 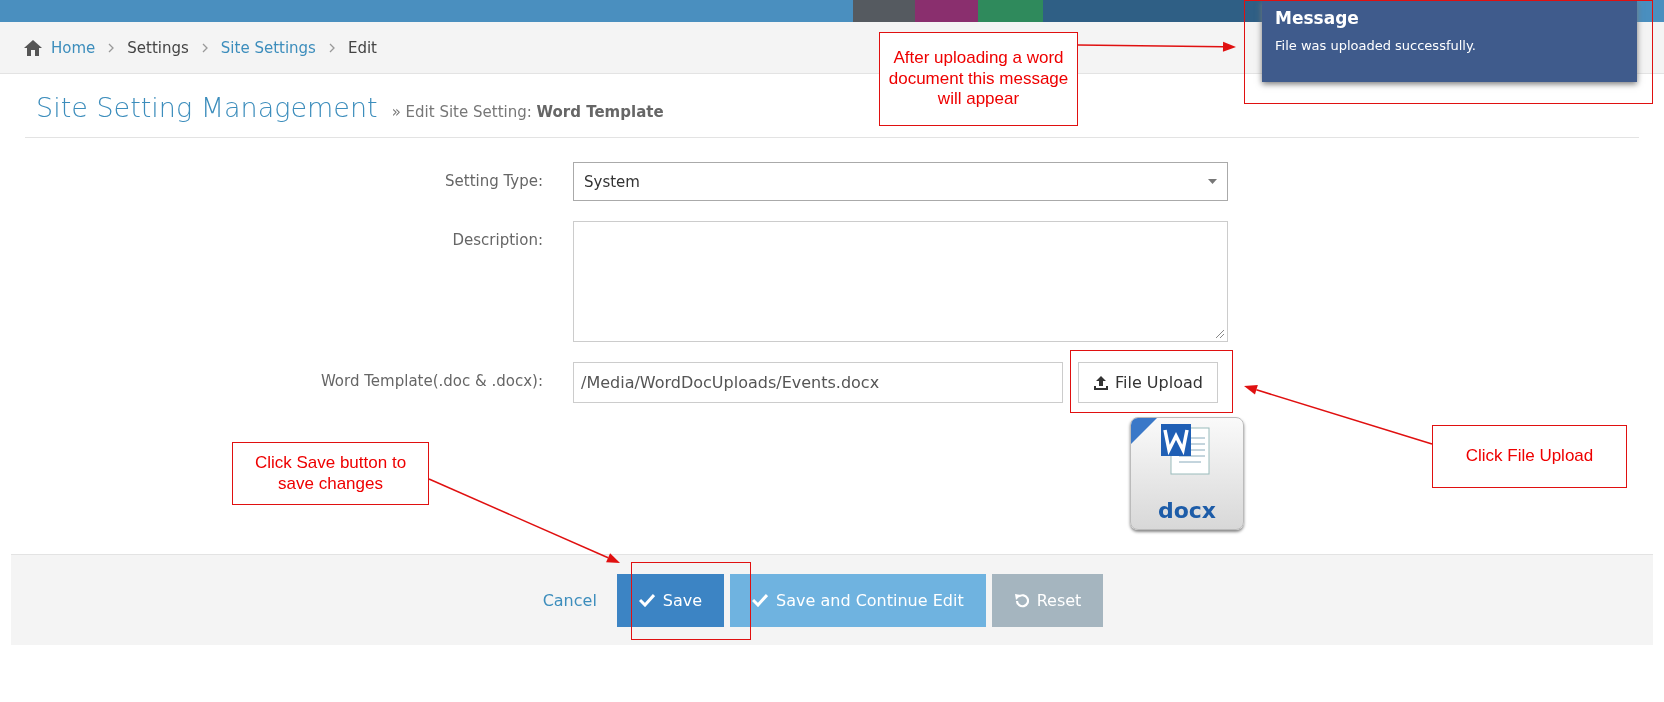 What do you see at coordinates (858, 600) in the screenshot?
I see `save-button: Save and Continue Edit` at bounding box center [858, 600].